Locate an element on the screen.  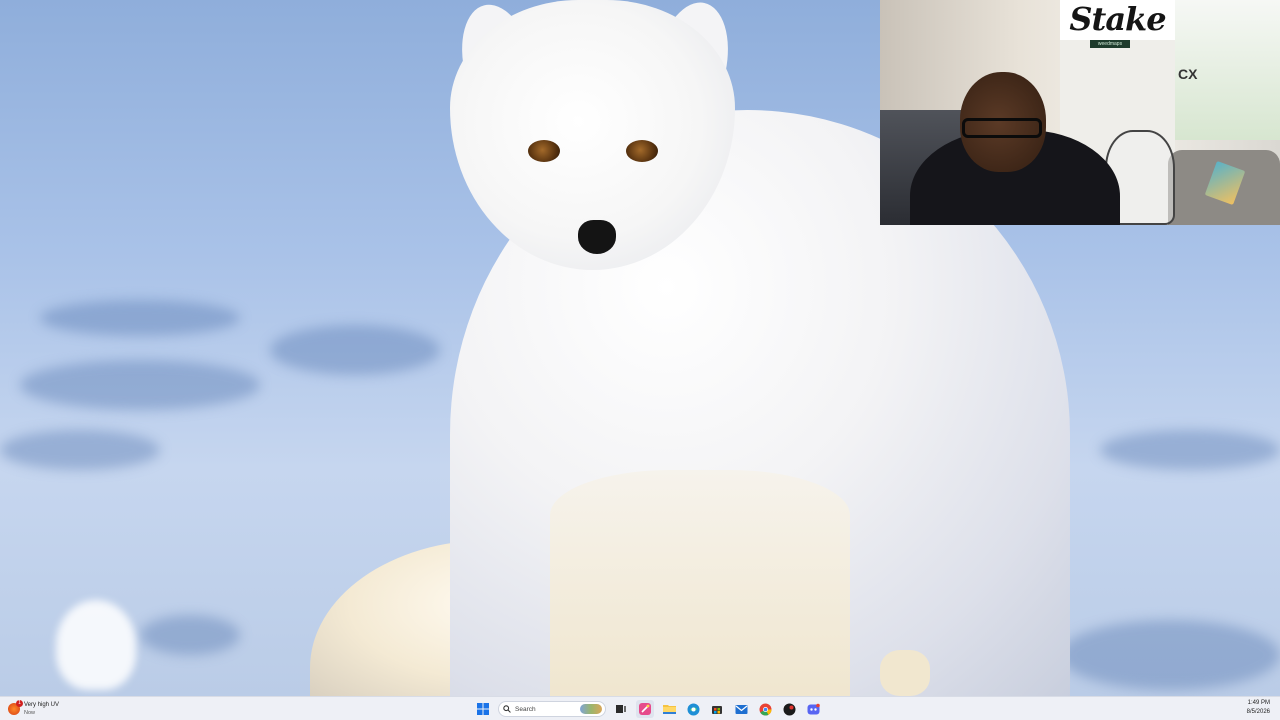
webcam-overlay: Stake weedmaps CX is located at coordinates (1080, 112).